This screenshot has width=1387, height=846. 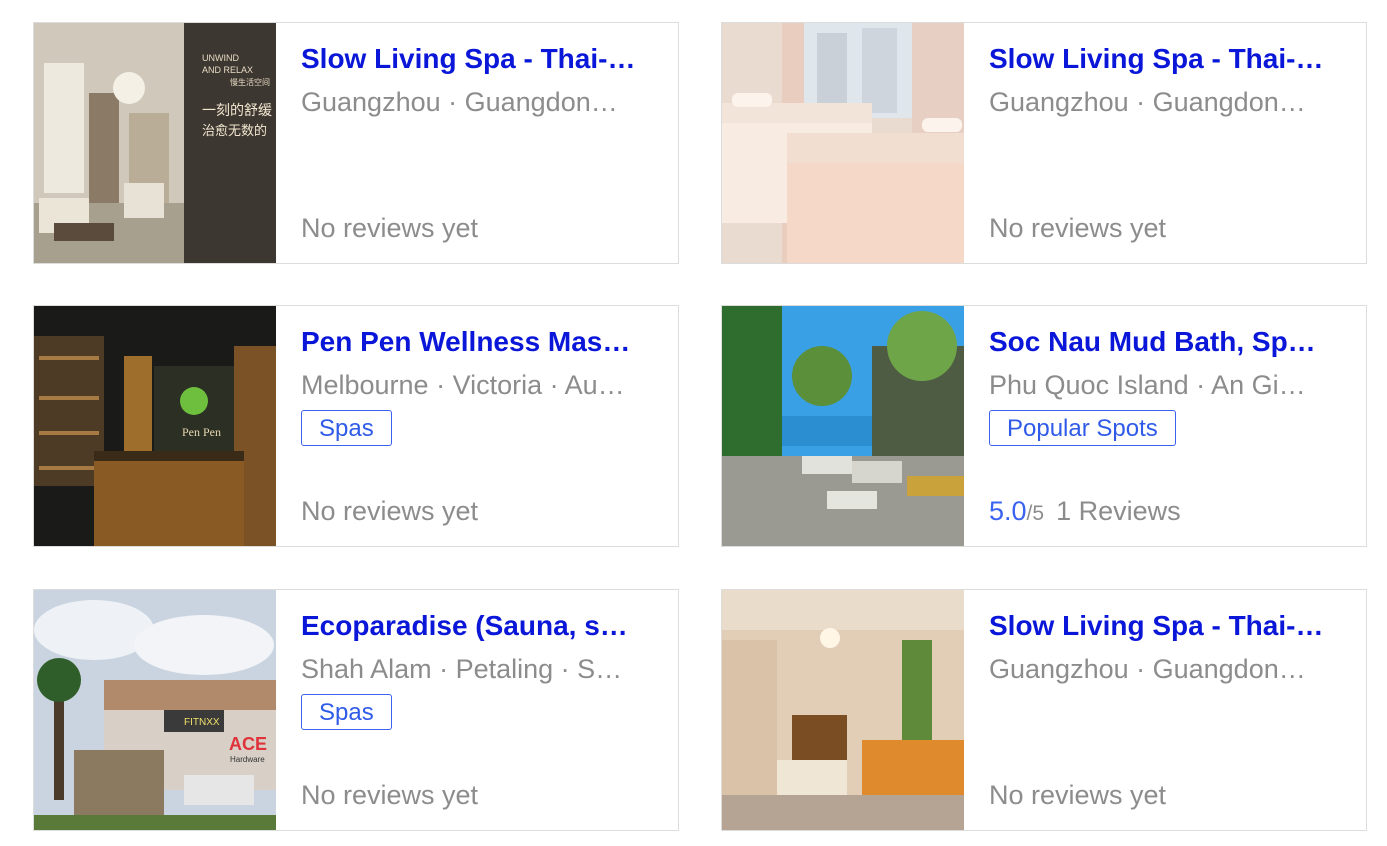 I want to click on logo-text: Pen Pen, so click(x=201, y=432).